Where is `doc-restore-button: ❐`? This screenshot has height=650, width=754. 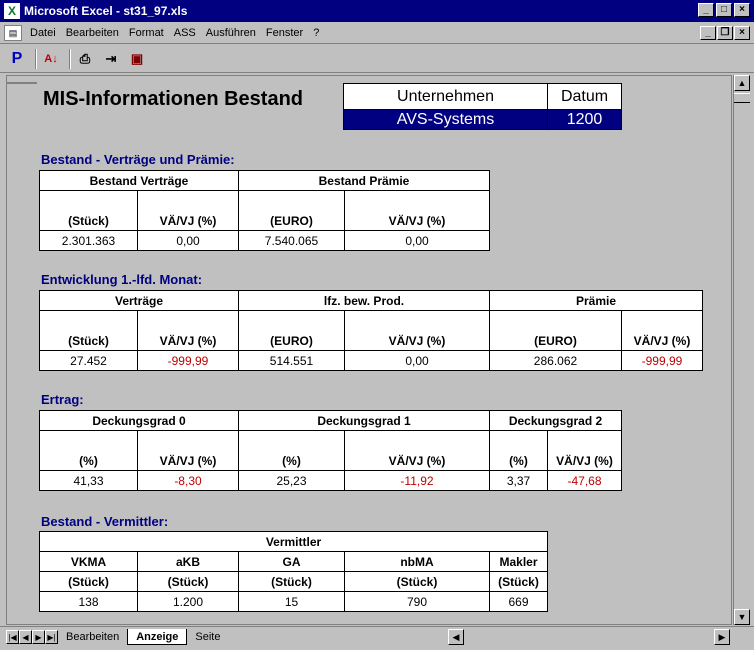 doc-restore-button: ❐ is located at coordinates (725, 33).